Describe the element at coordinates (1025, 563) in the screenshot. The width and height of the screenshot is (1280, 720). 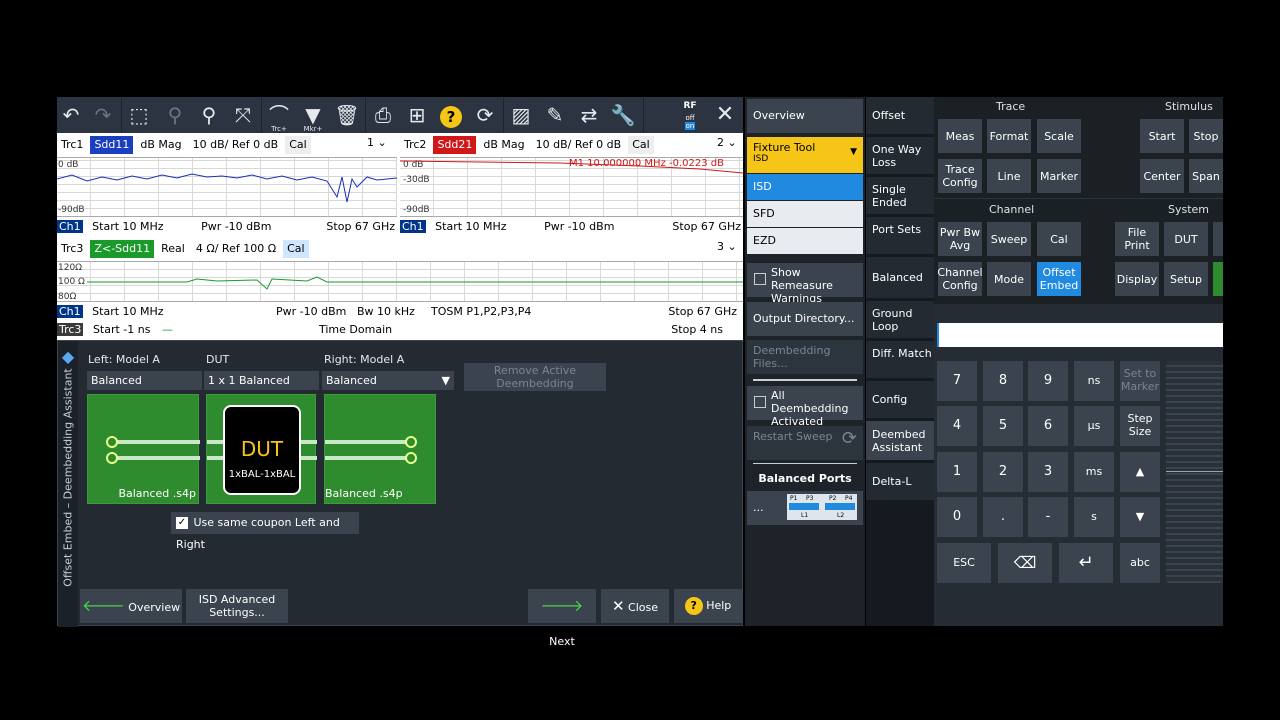
I see `backspace-key: ⌫` at that location.